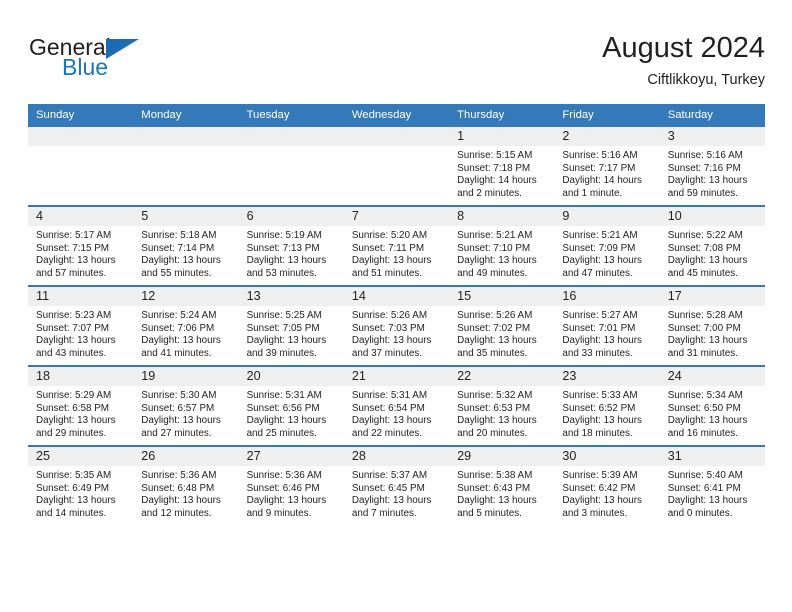 This screenshot has height=612, width=792. Describe the element at coordinates (705, 235) in the screenshot. I see `sunrise-text: Sunrise: 5:22 AM` at that location.